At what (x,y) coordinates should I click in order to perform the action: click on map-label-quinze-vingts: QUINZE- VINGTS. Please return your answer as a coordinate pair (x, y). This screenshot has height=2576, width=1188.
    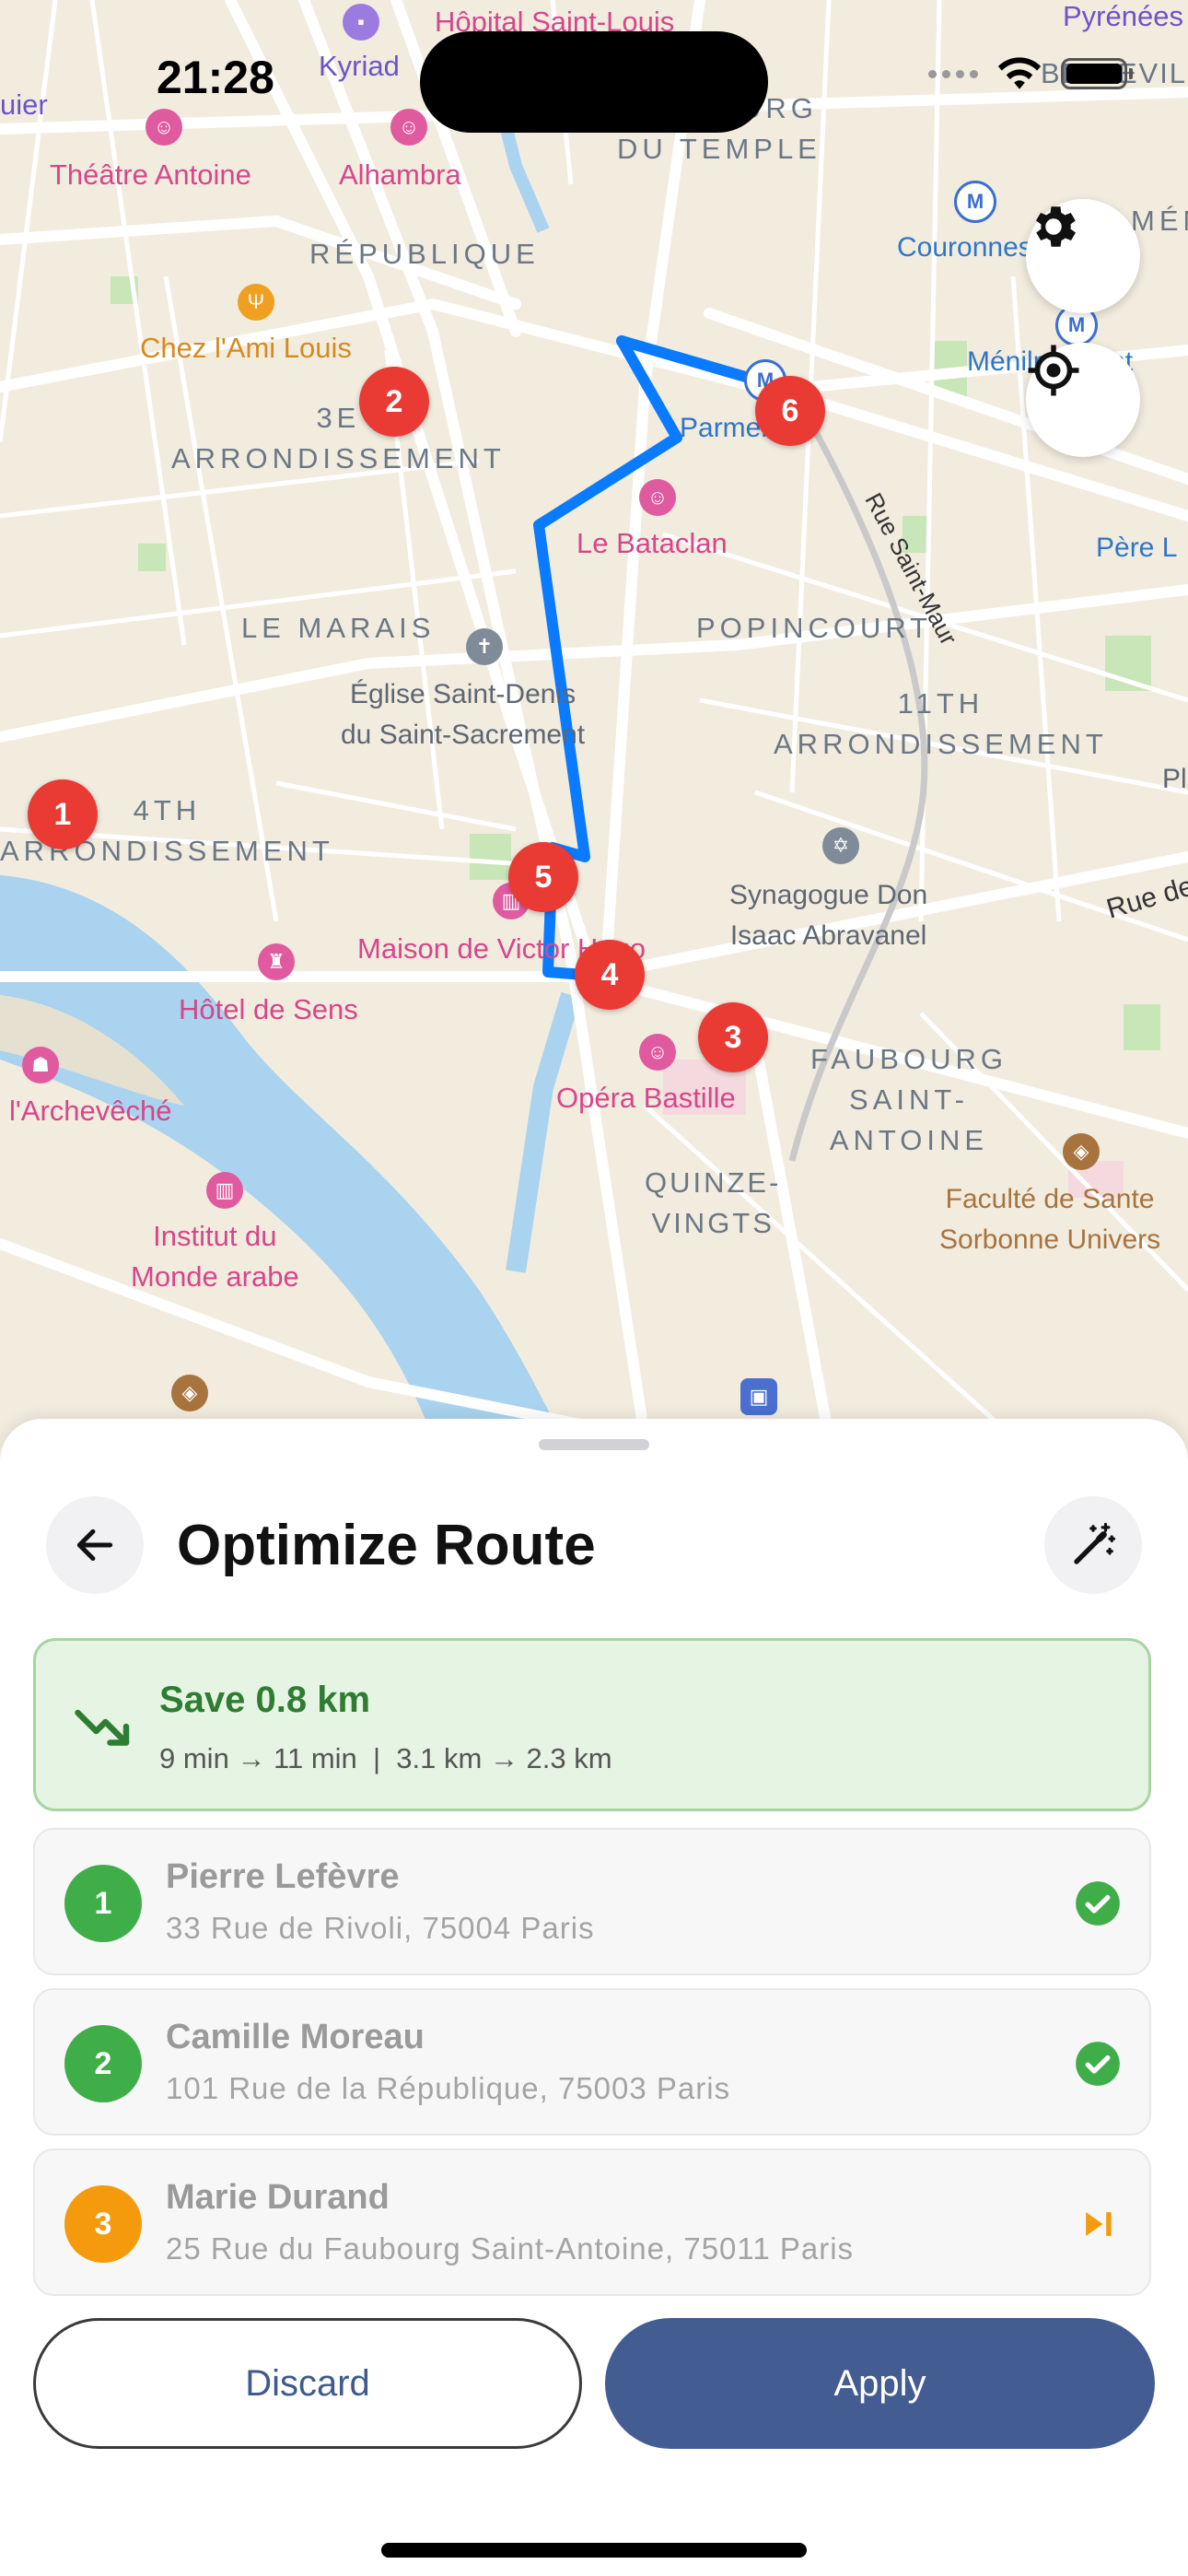
    Looking at the image, I should click on (713, 1202).